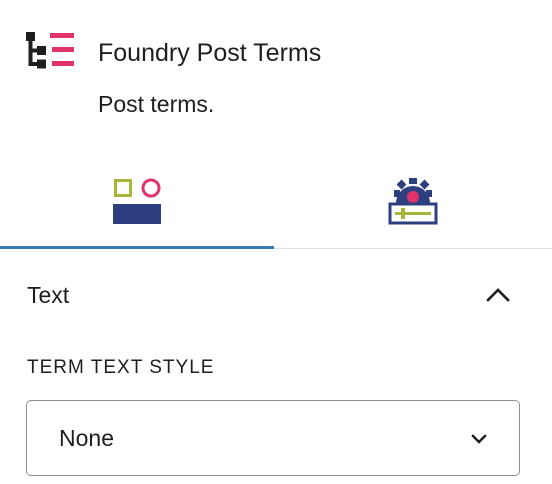 The width and height of the screenshot is (552, 484). I want to click on term-text-style-label: TERM TEXT STYLE, so click(121, 367).